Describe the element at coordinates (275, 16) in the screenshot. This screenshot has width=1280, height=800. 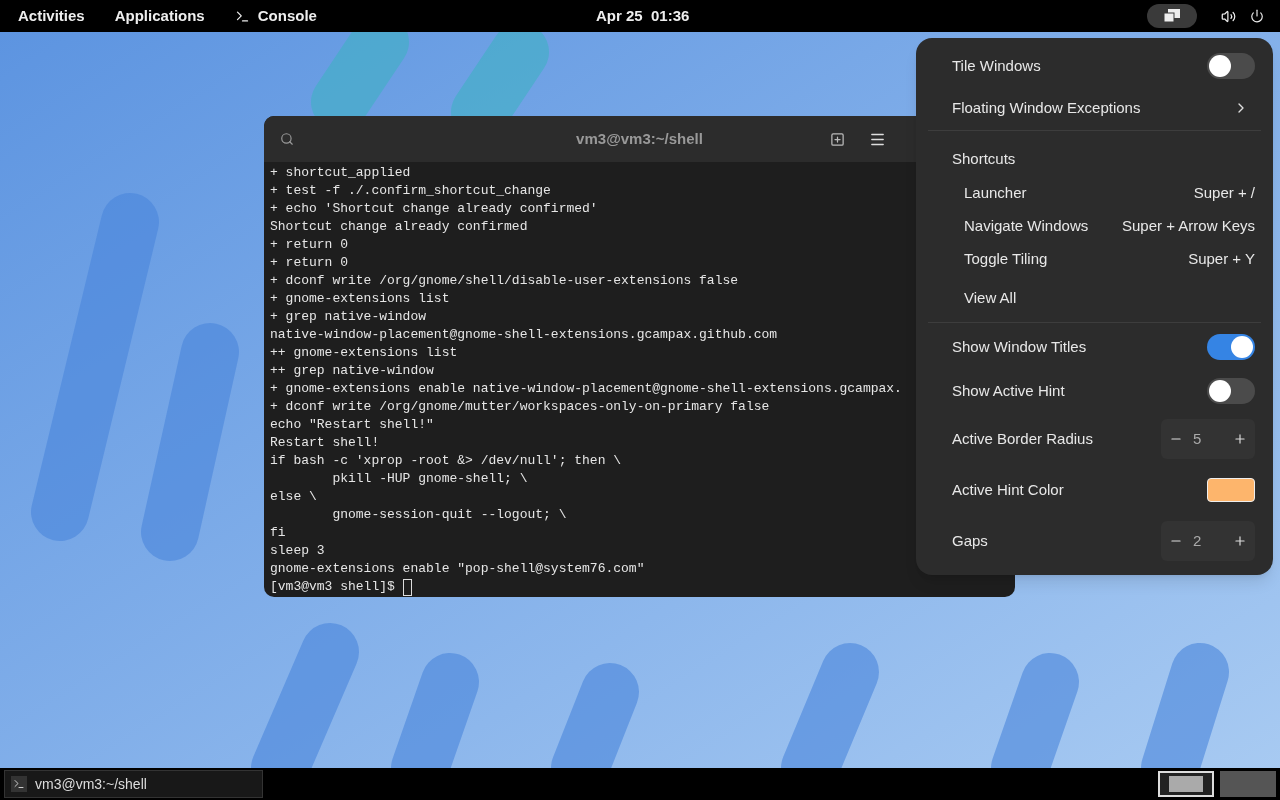
I see `app-menu: Console` at that location.